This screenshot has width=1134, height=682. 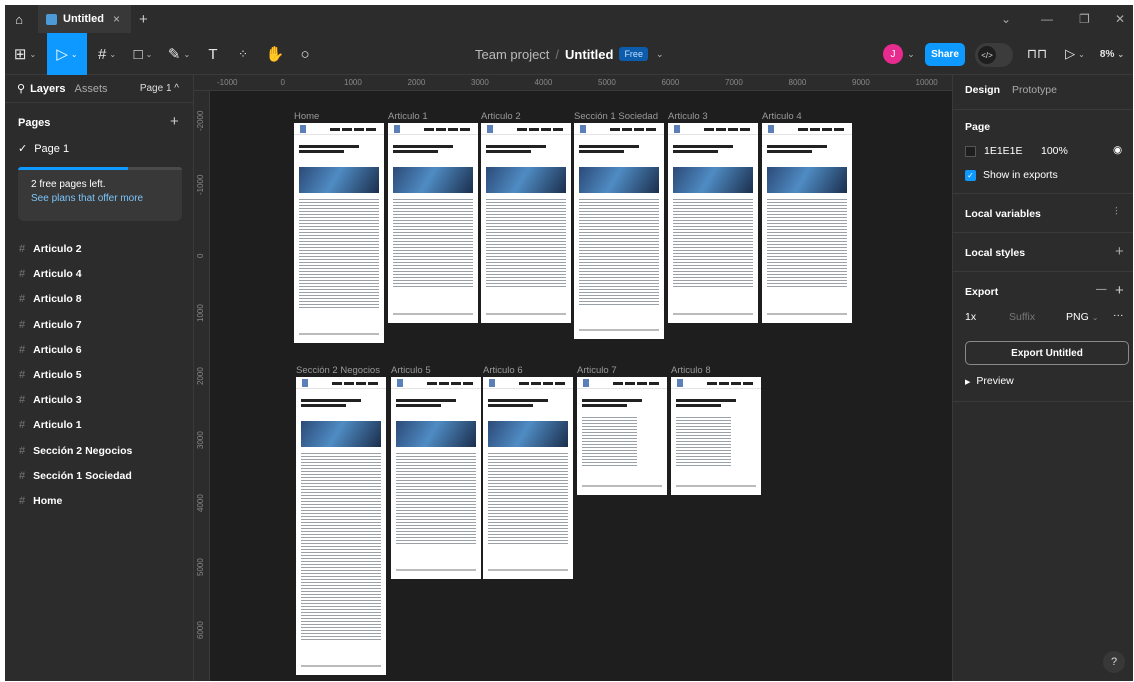 I want to click on move-tool-icon: ▷ ⌄, so click(x=67, y=54).